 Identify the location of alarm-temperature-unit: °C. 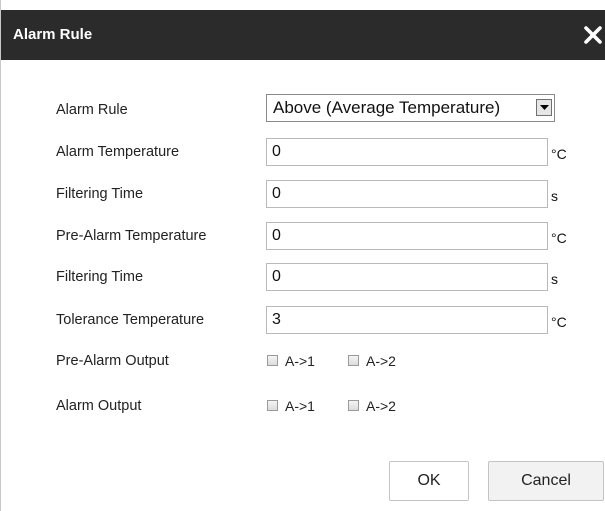
(559, 154).